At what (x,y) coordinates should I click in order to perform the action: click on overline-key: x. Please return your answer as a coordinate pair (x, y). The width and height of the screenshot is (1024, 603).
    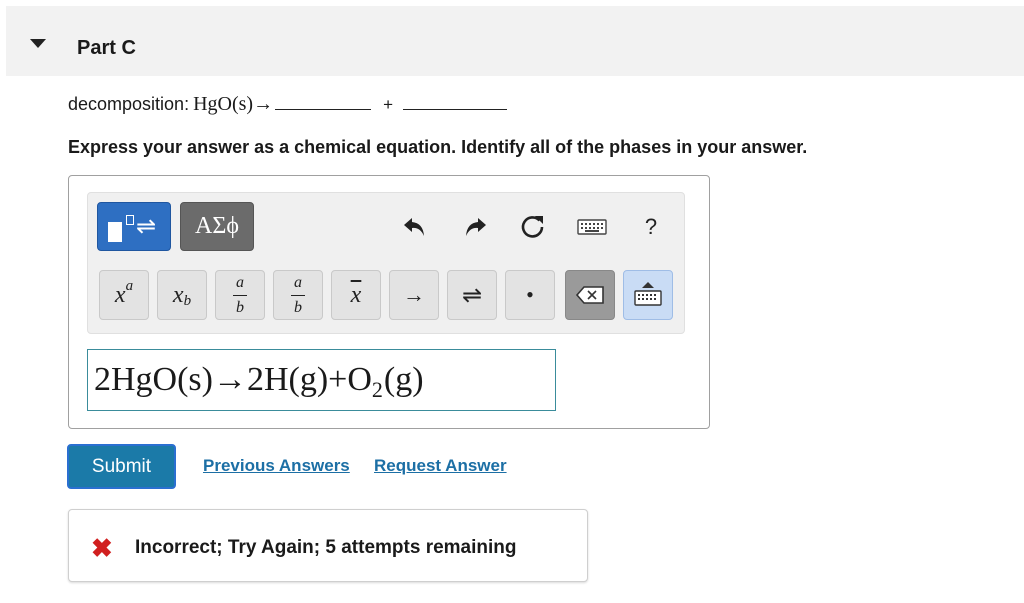
    Looking at the image, I should click on (356, 295).